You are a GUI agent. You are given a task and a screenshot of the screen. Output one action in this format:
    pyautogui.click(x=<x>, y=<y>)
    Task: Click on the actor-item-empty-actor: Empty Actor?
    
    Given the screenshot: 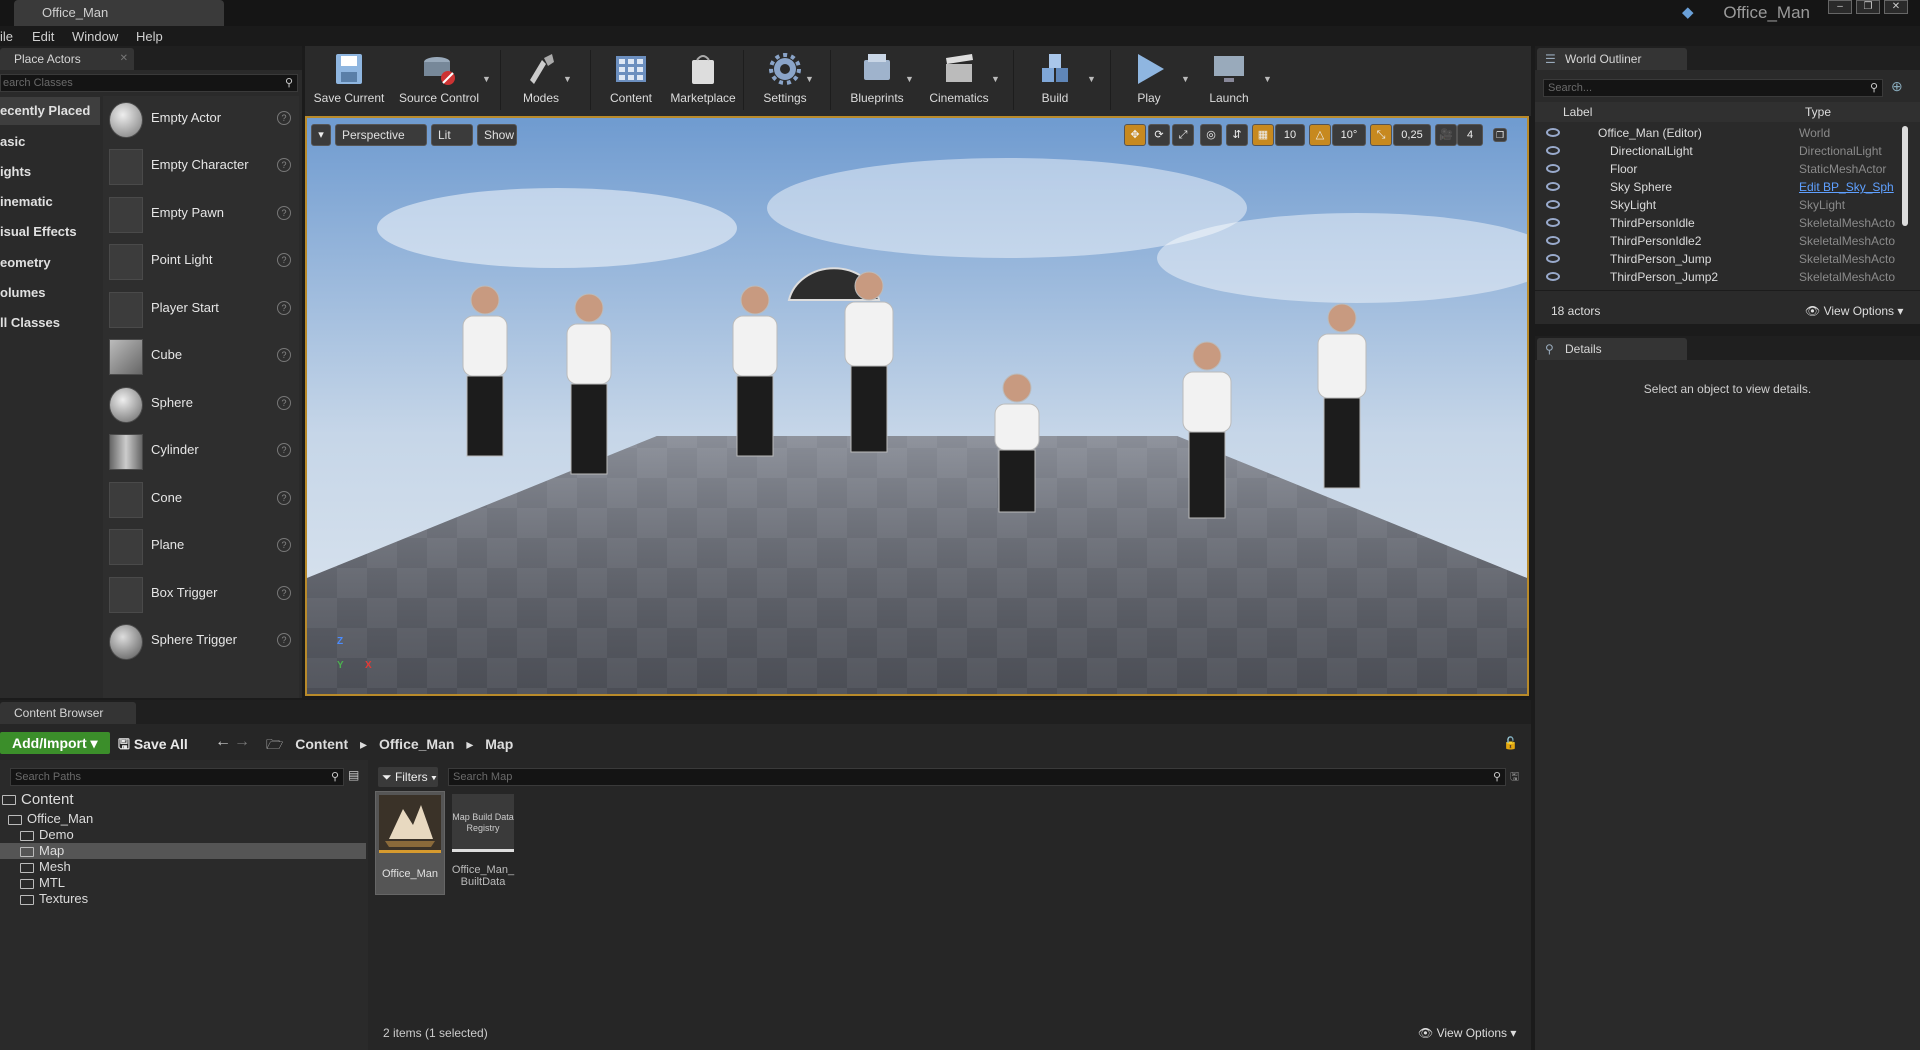 What is the action you would take?
    pyautogui.click(x=201, y=119)
    